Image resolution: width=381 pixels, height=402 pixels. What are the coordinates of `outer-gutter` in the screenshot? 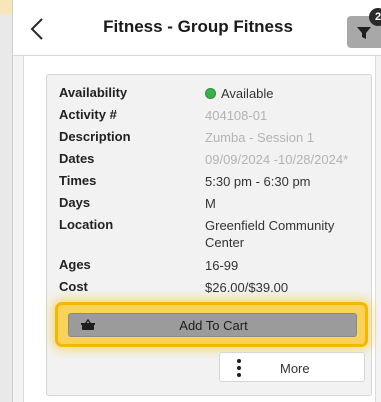 It's located at (6, 201).